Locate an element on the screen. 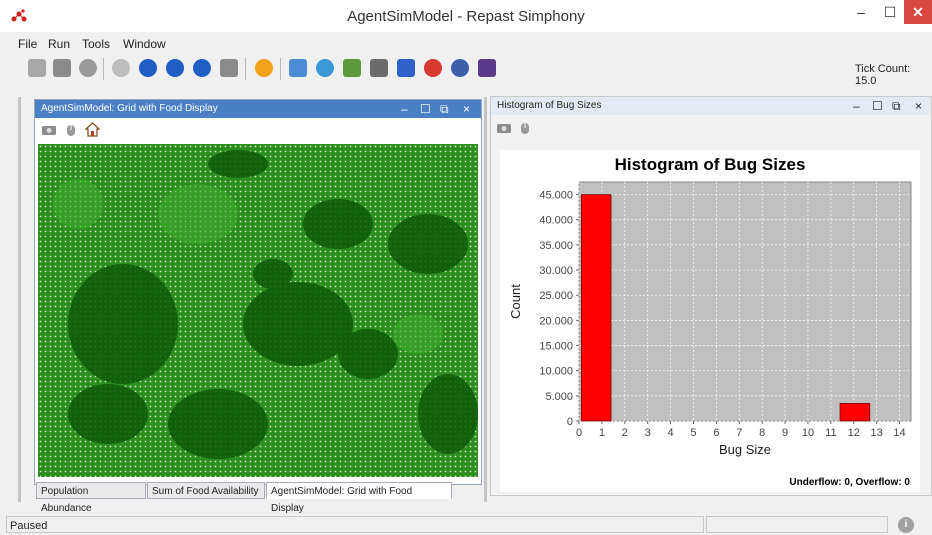 Image resolution: width=932 pixels, height=535 pixels. home-icon is located at coordinates (92, 129).